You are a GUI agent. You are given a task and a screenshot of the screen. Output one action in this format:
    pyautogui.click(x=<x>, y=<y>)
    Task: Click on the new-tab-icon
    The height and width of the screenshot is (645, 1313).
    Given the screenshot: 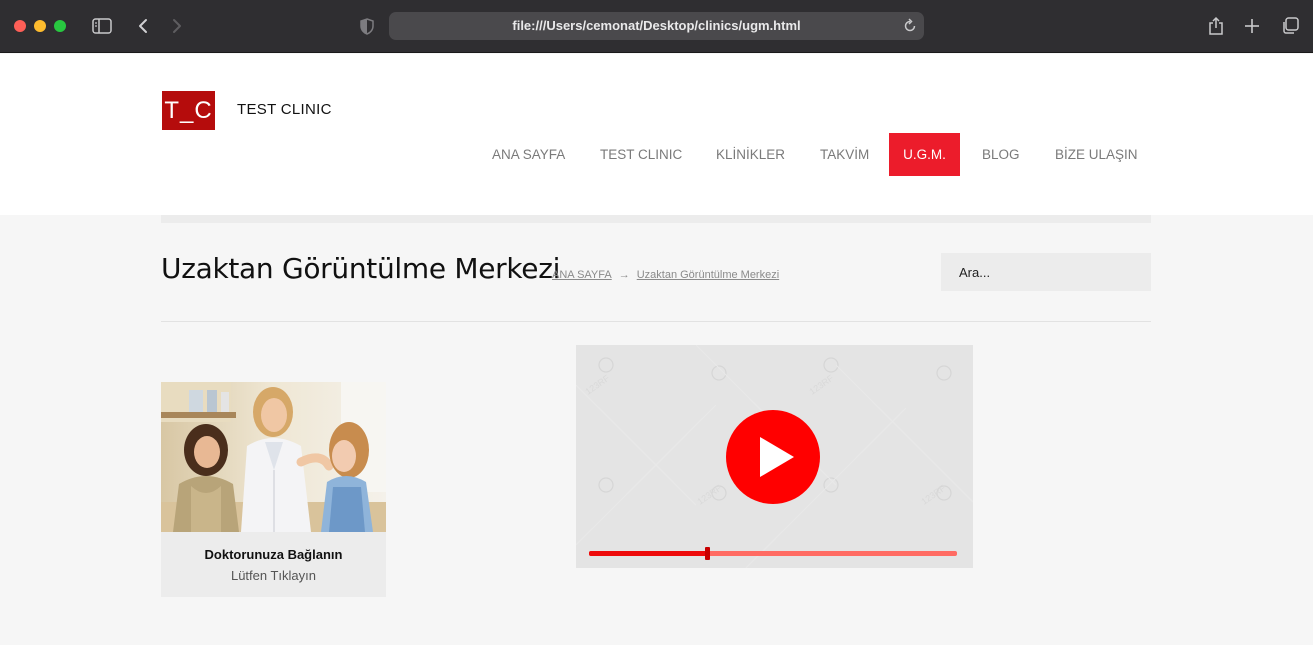 What is the action you would take?
    pyautogui.click(x=1252, y=26)
    